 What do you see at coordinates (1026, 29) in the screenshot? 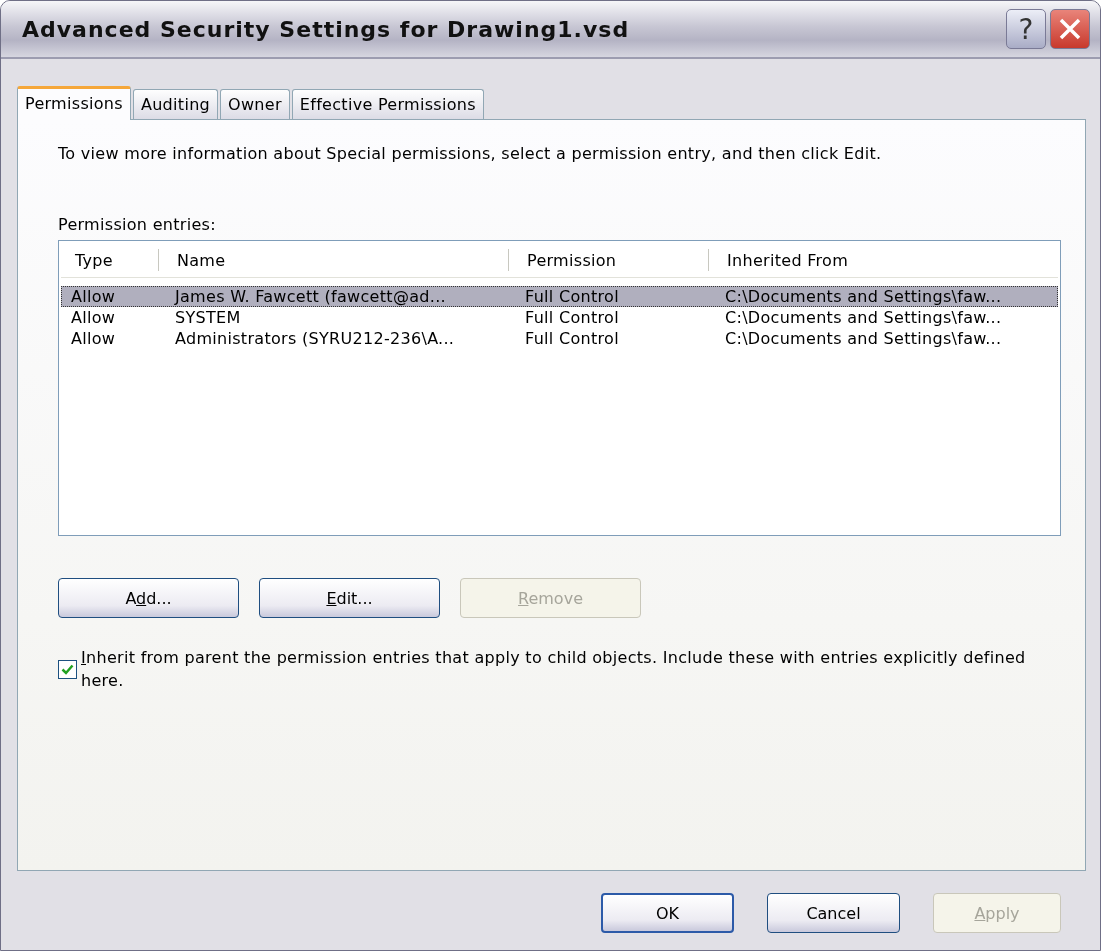
I see `help-button: ?` at bounding box center [1026, 29].